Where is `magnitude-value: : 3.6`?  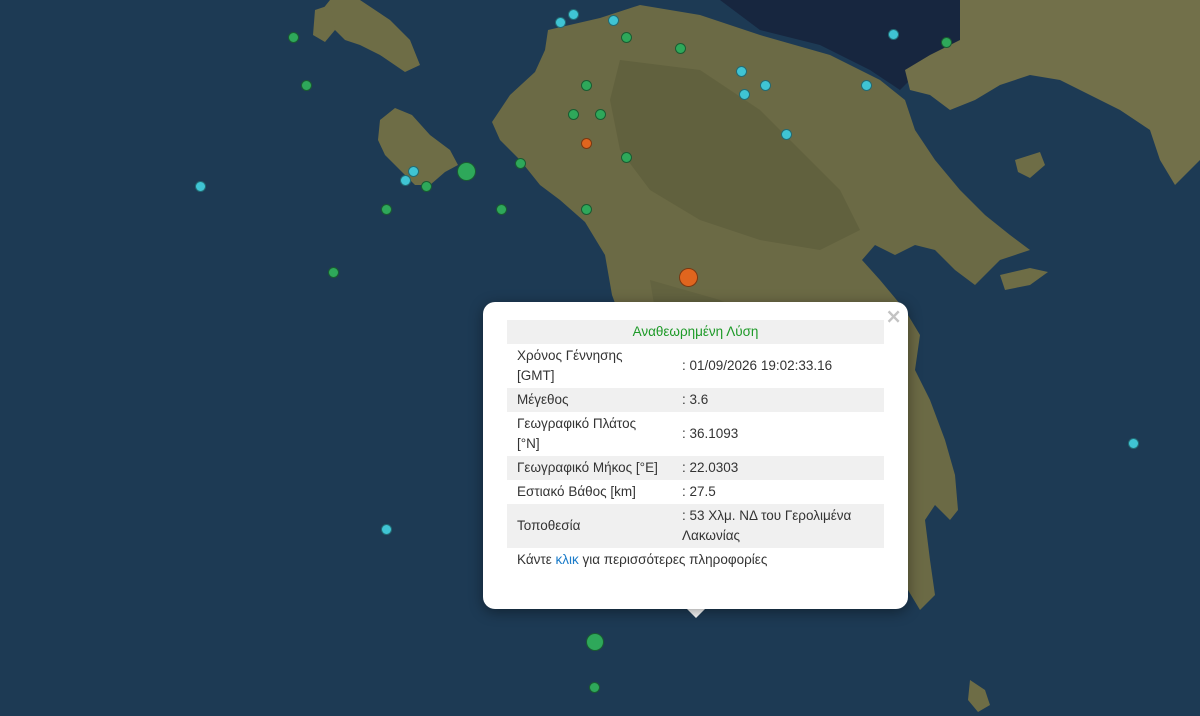 magnitude-value: : 3.6 is located at coordinates (778, 400).